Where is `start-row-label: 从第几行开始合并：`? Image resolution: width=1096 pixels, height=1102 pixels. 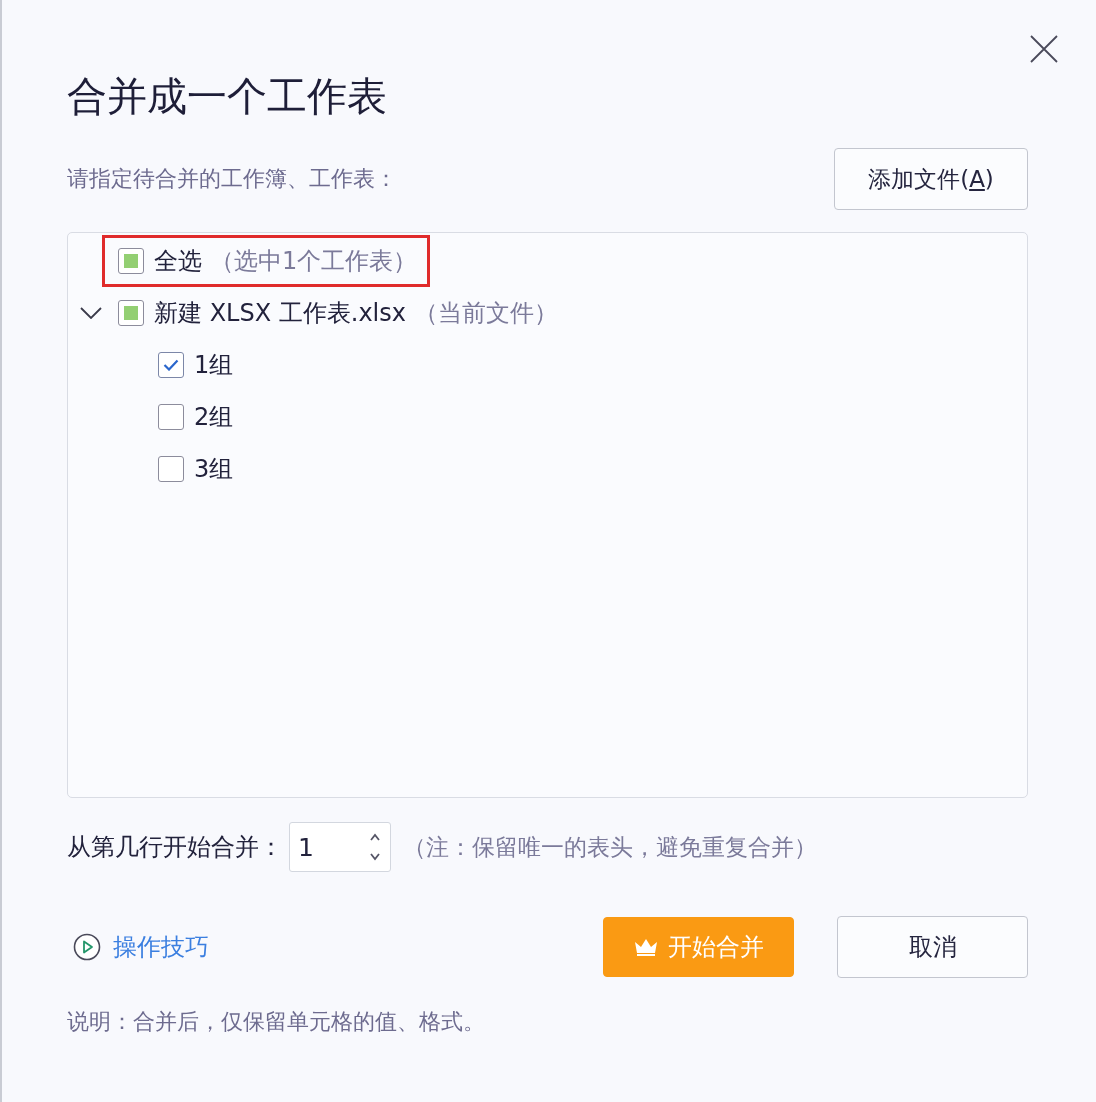
start-row-label: 从第几行开始合并： is located at coordinates (175, 847).